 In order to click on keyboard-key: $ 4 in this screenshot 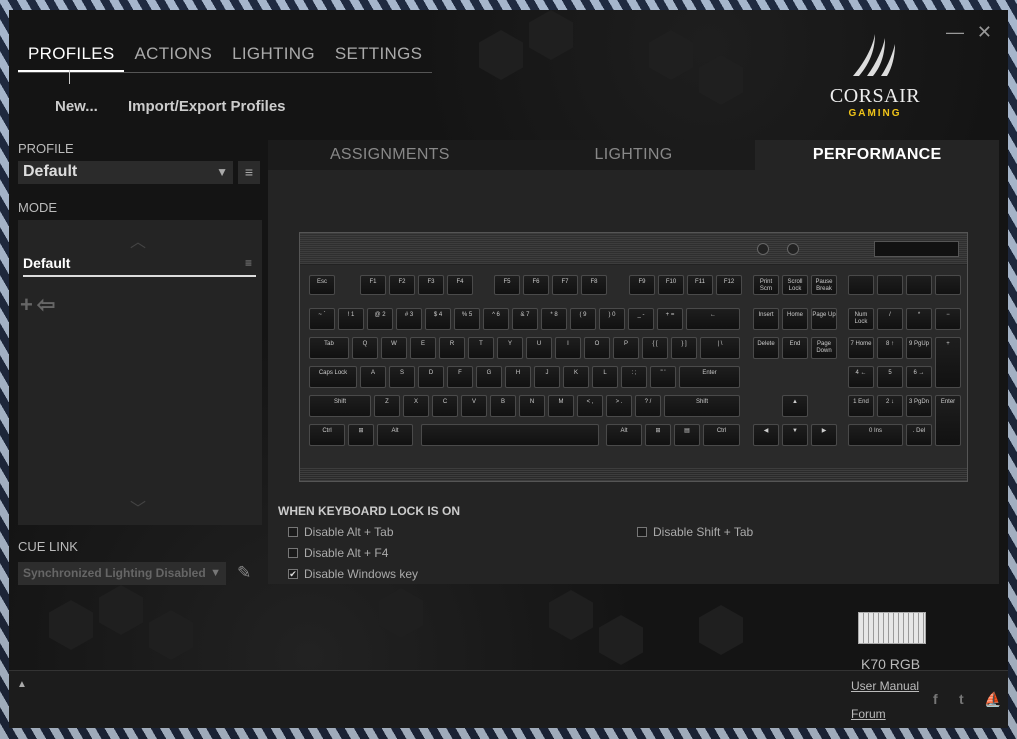, I will do `click(438, 319)`.